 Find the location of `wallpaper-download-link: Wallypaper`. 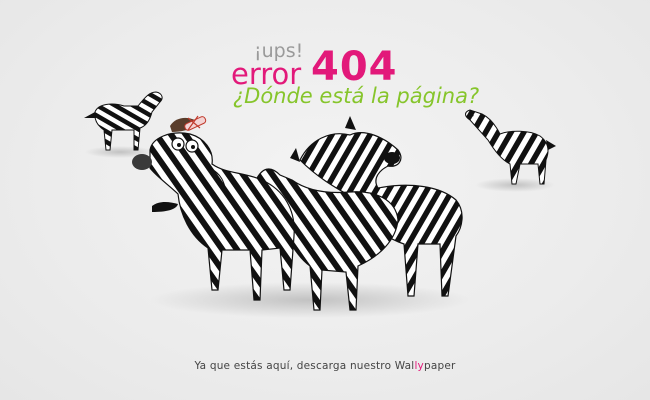

wallpaper-download-link: Wallypaper is located at coordinates (425, 366).